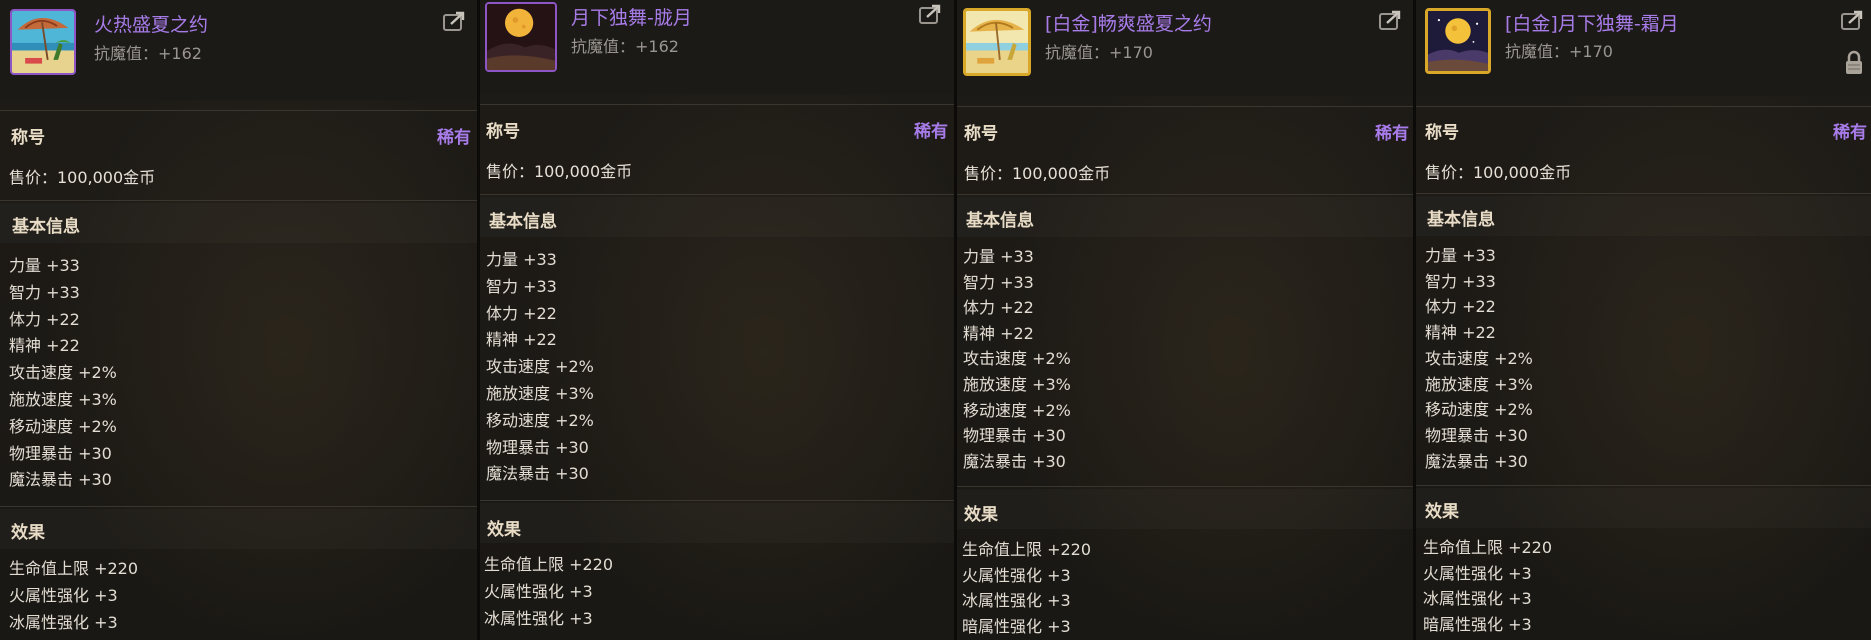  I want to click on item-name: 月下独舞-胧月, so click(631, 18).